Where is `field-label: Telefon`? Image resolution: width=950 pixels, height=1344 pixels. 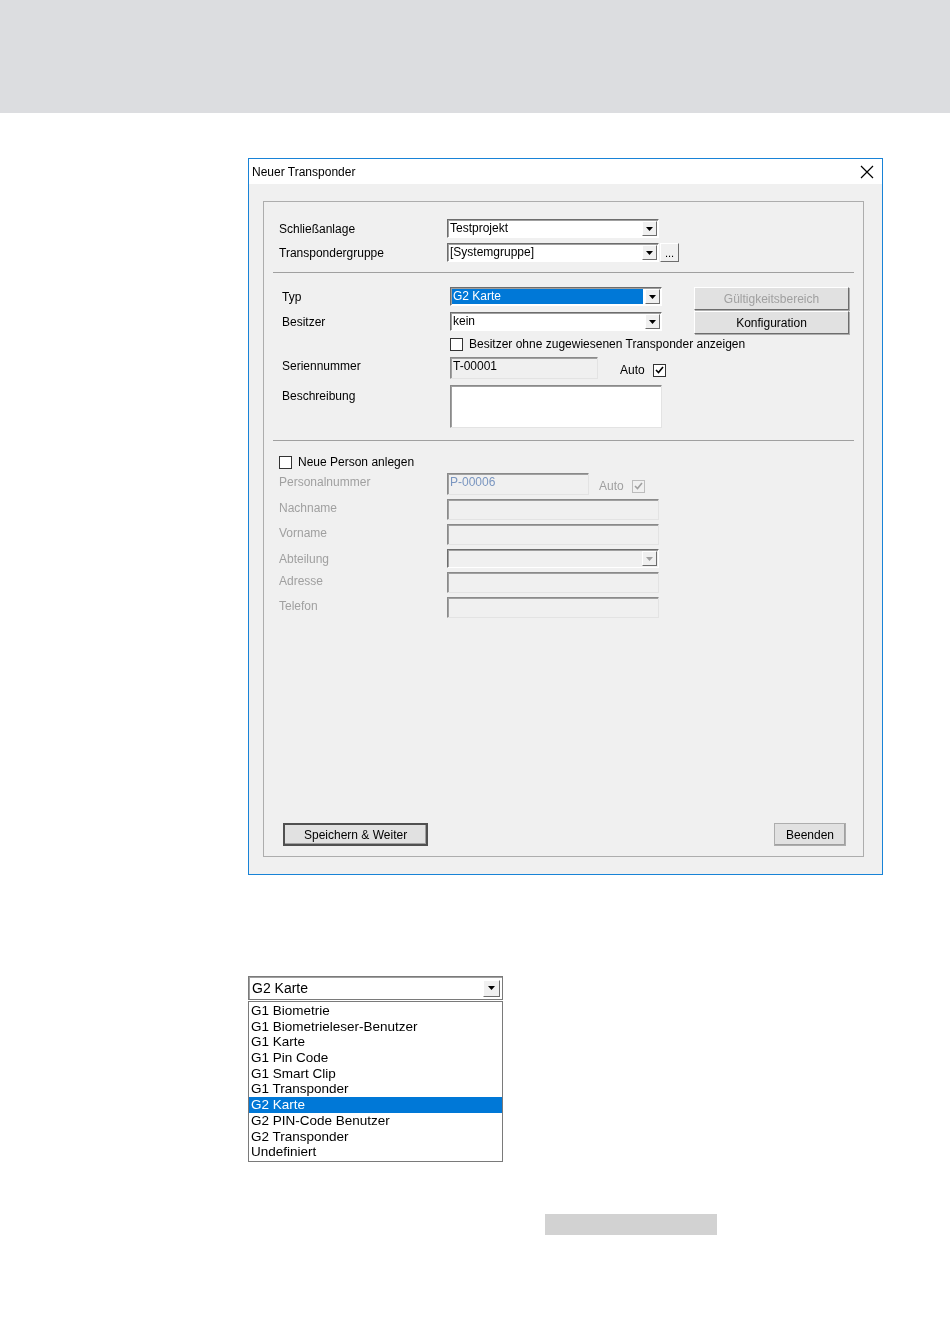
field-label: Telefon is located at coordinates (299, 605).